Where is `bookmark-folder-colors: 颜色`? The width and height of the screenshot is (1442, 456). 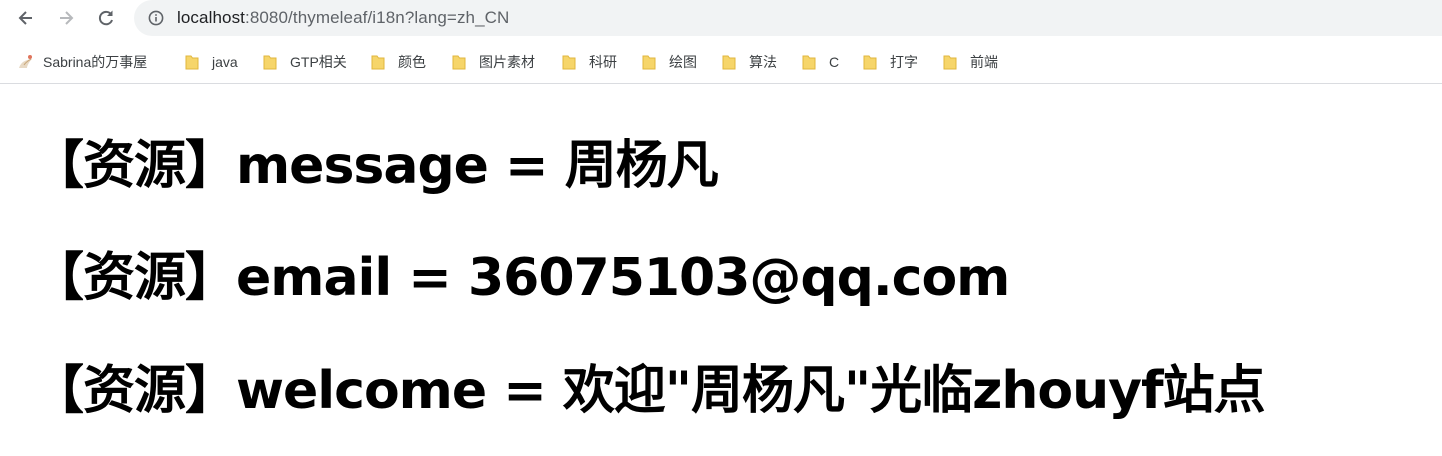
bookmark-folder-colors: 颜色 is located at coordinates (398, 62).